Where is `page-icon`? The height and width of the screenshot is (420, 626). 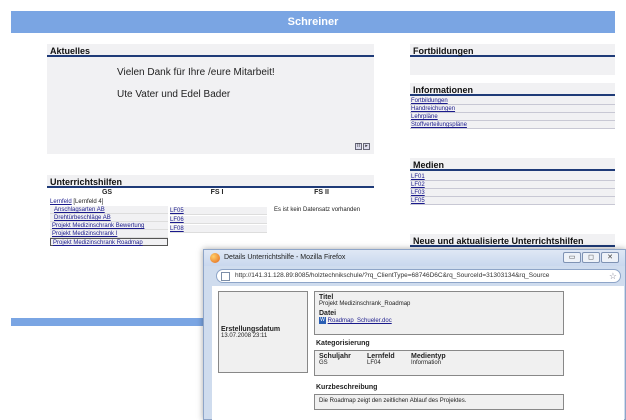 page-icon is located at coordinates (225, 276).